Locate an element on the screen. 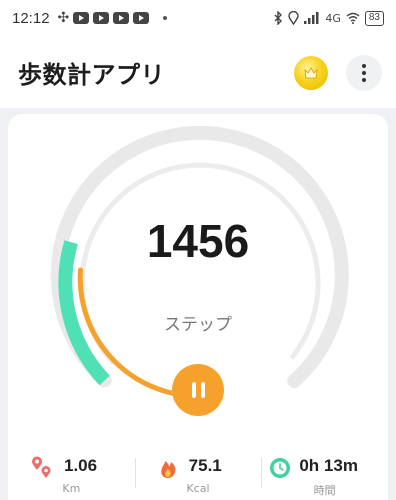 This screenshot has width=396, height=500. time-value: 0h 13m is located at coordinates (328, 465).